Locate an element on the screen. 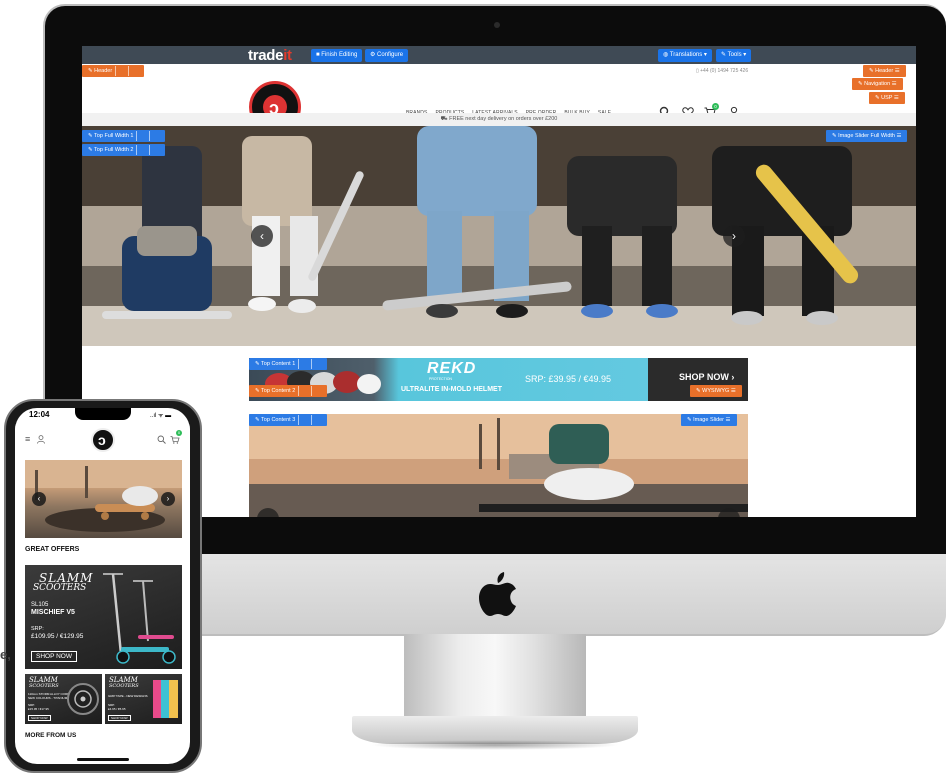  slider-next-button: › is located at coordinates (734, 236).